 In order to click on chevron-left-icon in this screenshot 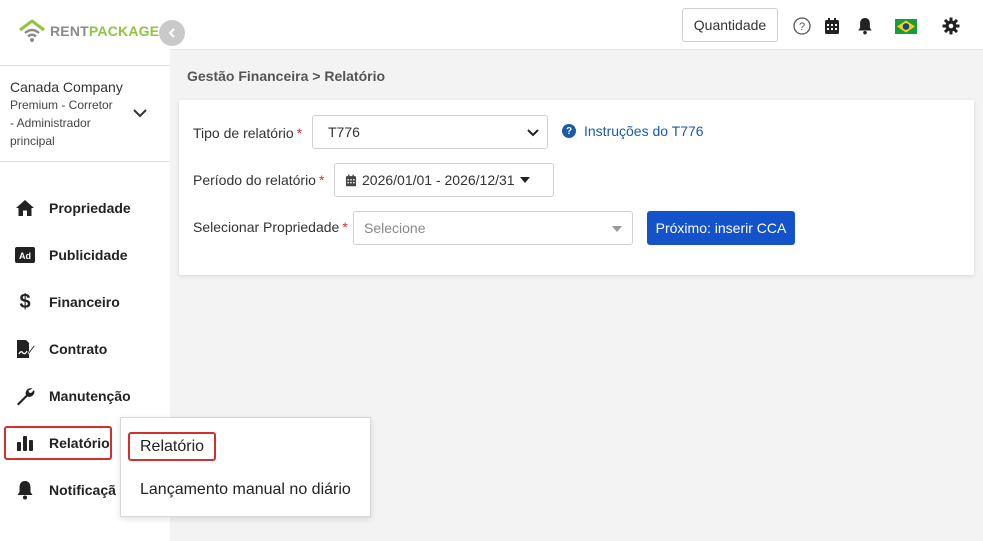, I will do `click(171, 33)`.